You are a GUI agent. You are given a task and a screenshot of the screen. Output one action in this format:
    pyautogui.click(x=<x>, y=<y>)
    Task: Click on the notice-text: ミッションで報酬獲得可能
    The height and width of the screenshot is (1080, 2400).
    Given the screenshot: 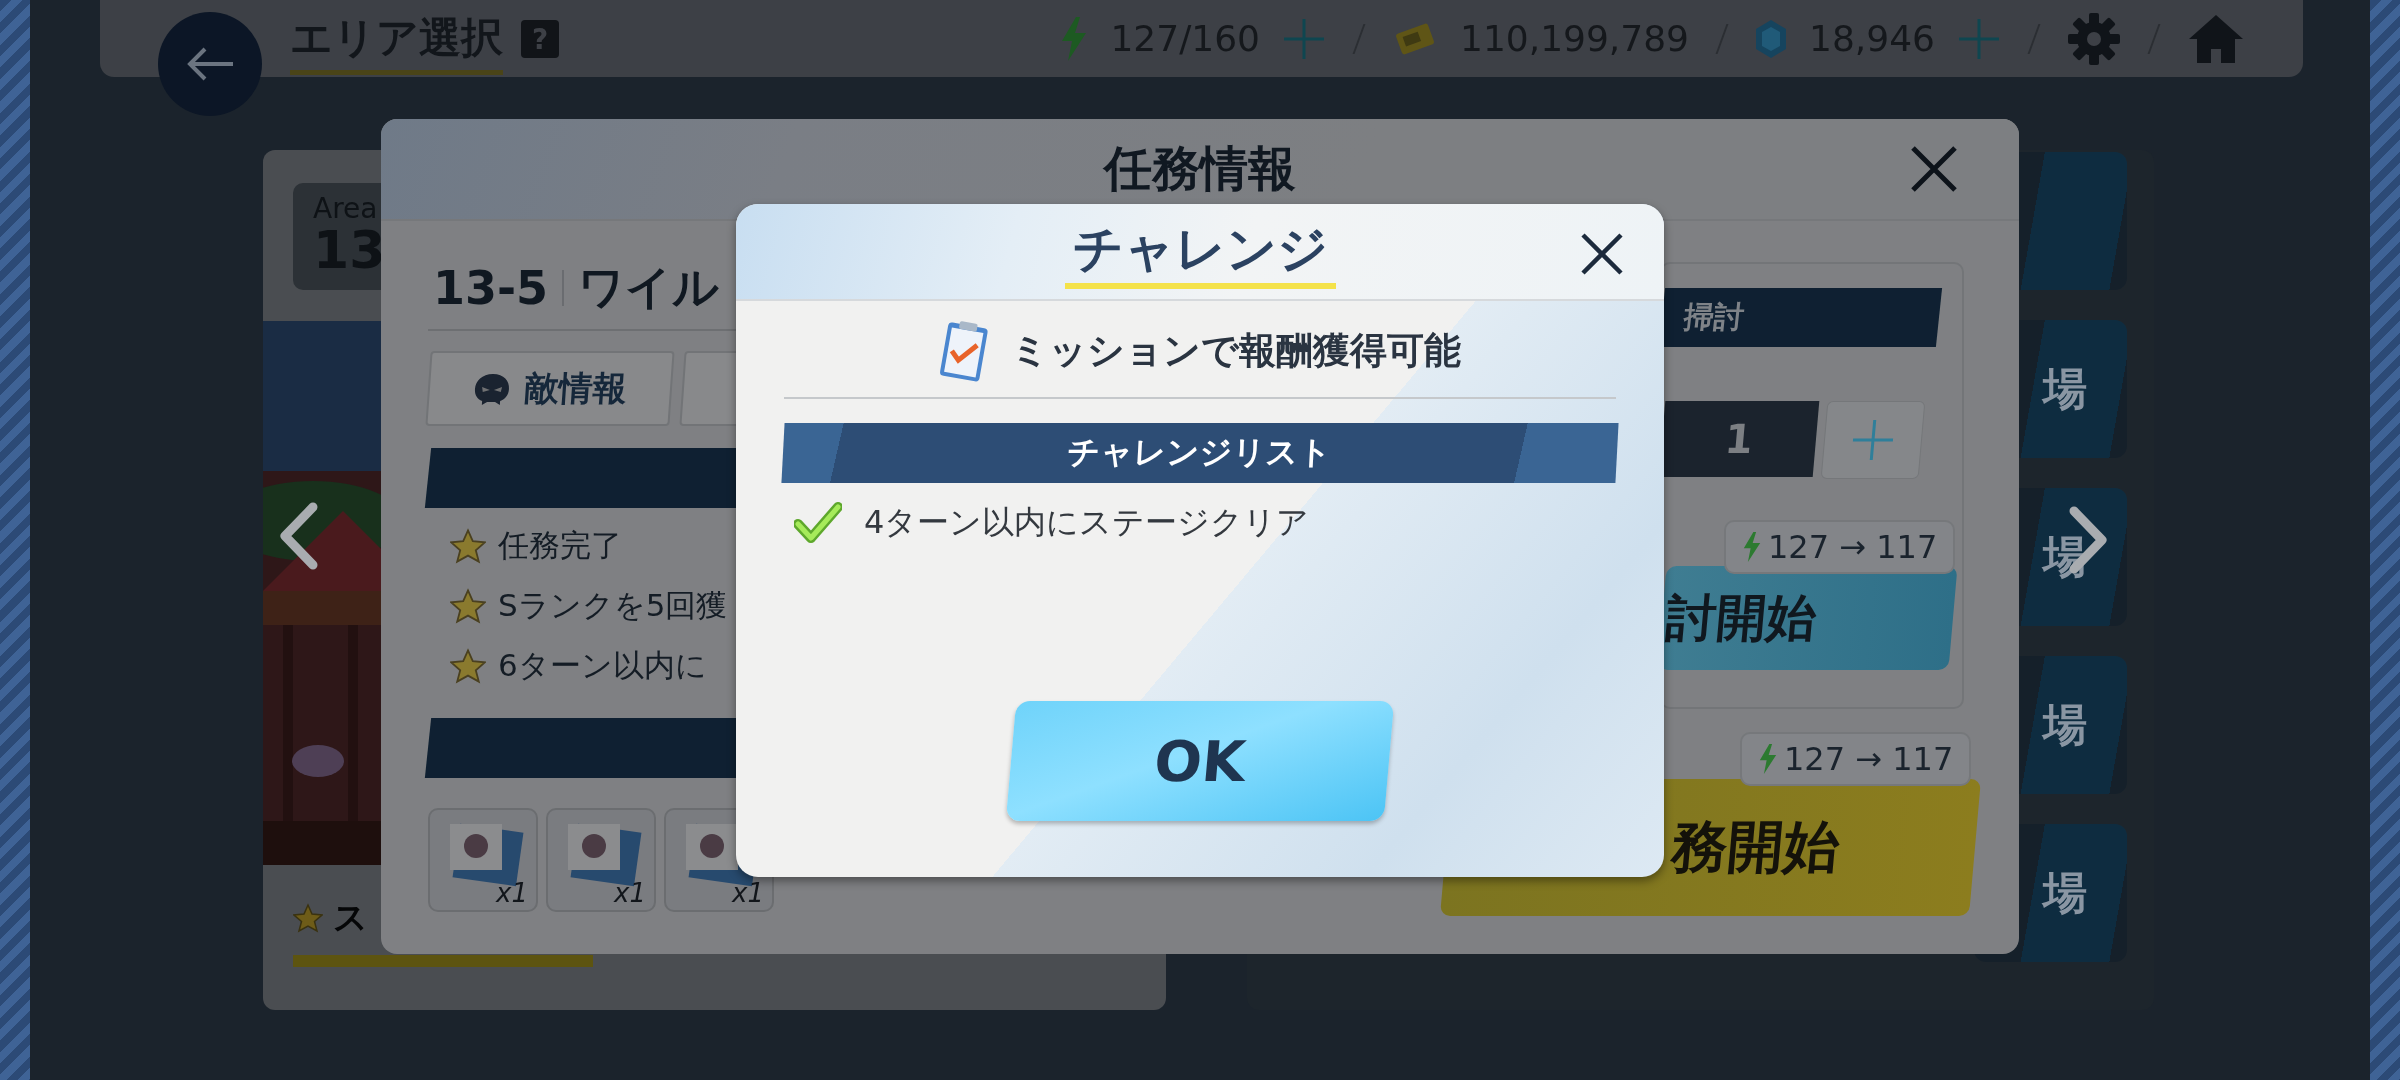 What is the action you would take?
    pyautogui.click(x=1236, y=351)
    